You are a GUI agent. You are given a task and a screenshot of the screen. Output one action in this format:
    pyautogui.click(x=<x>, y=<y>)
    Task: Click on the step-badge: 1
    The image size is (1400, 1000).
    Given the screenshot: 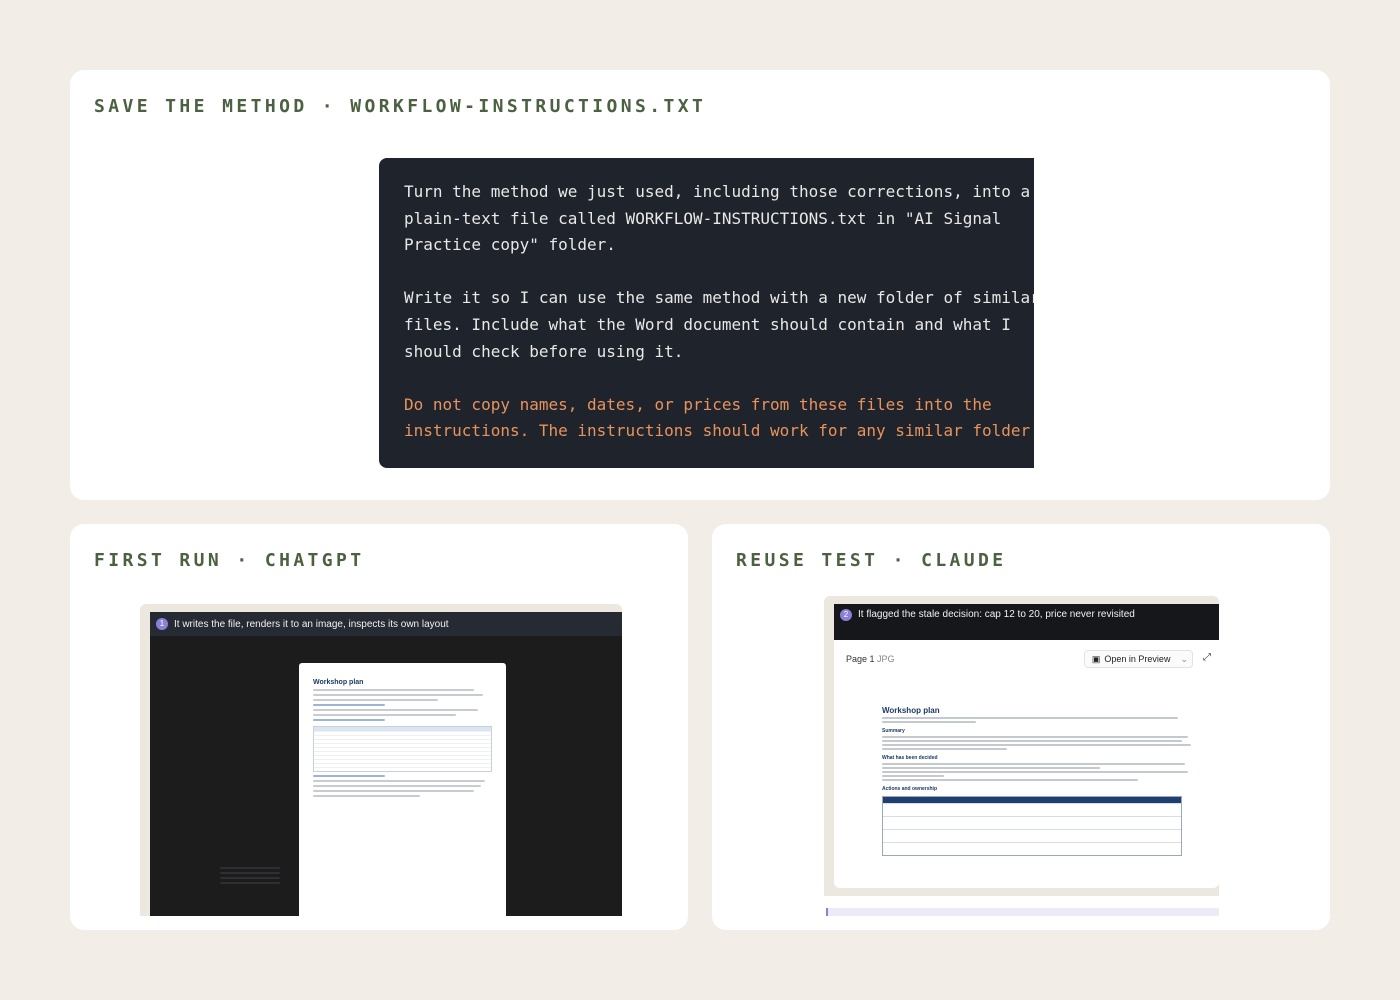 What is the action you would take?
    pyautogui.click(x=162, y=624)
    